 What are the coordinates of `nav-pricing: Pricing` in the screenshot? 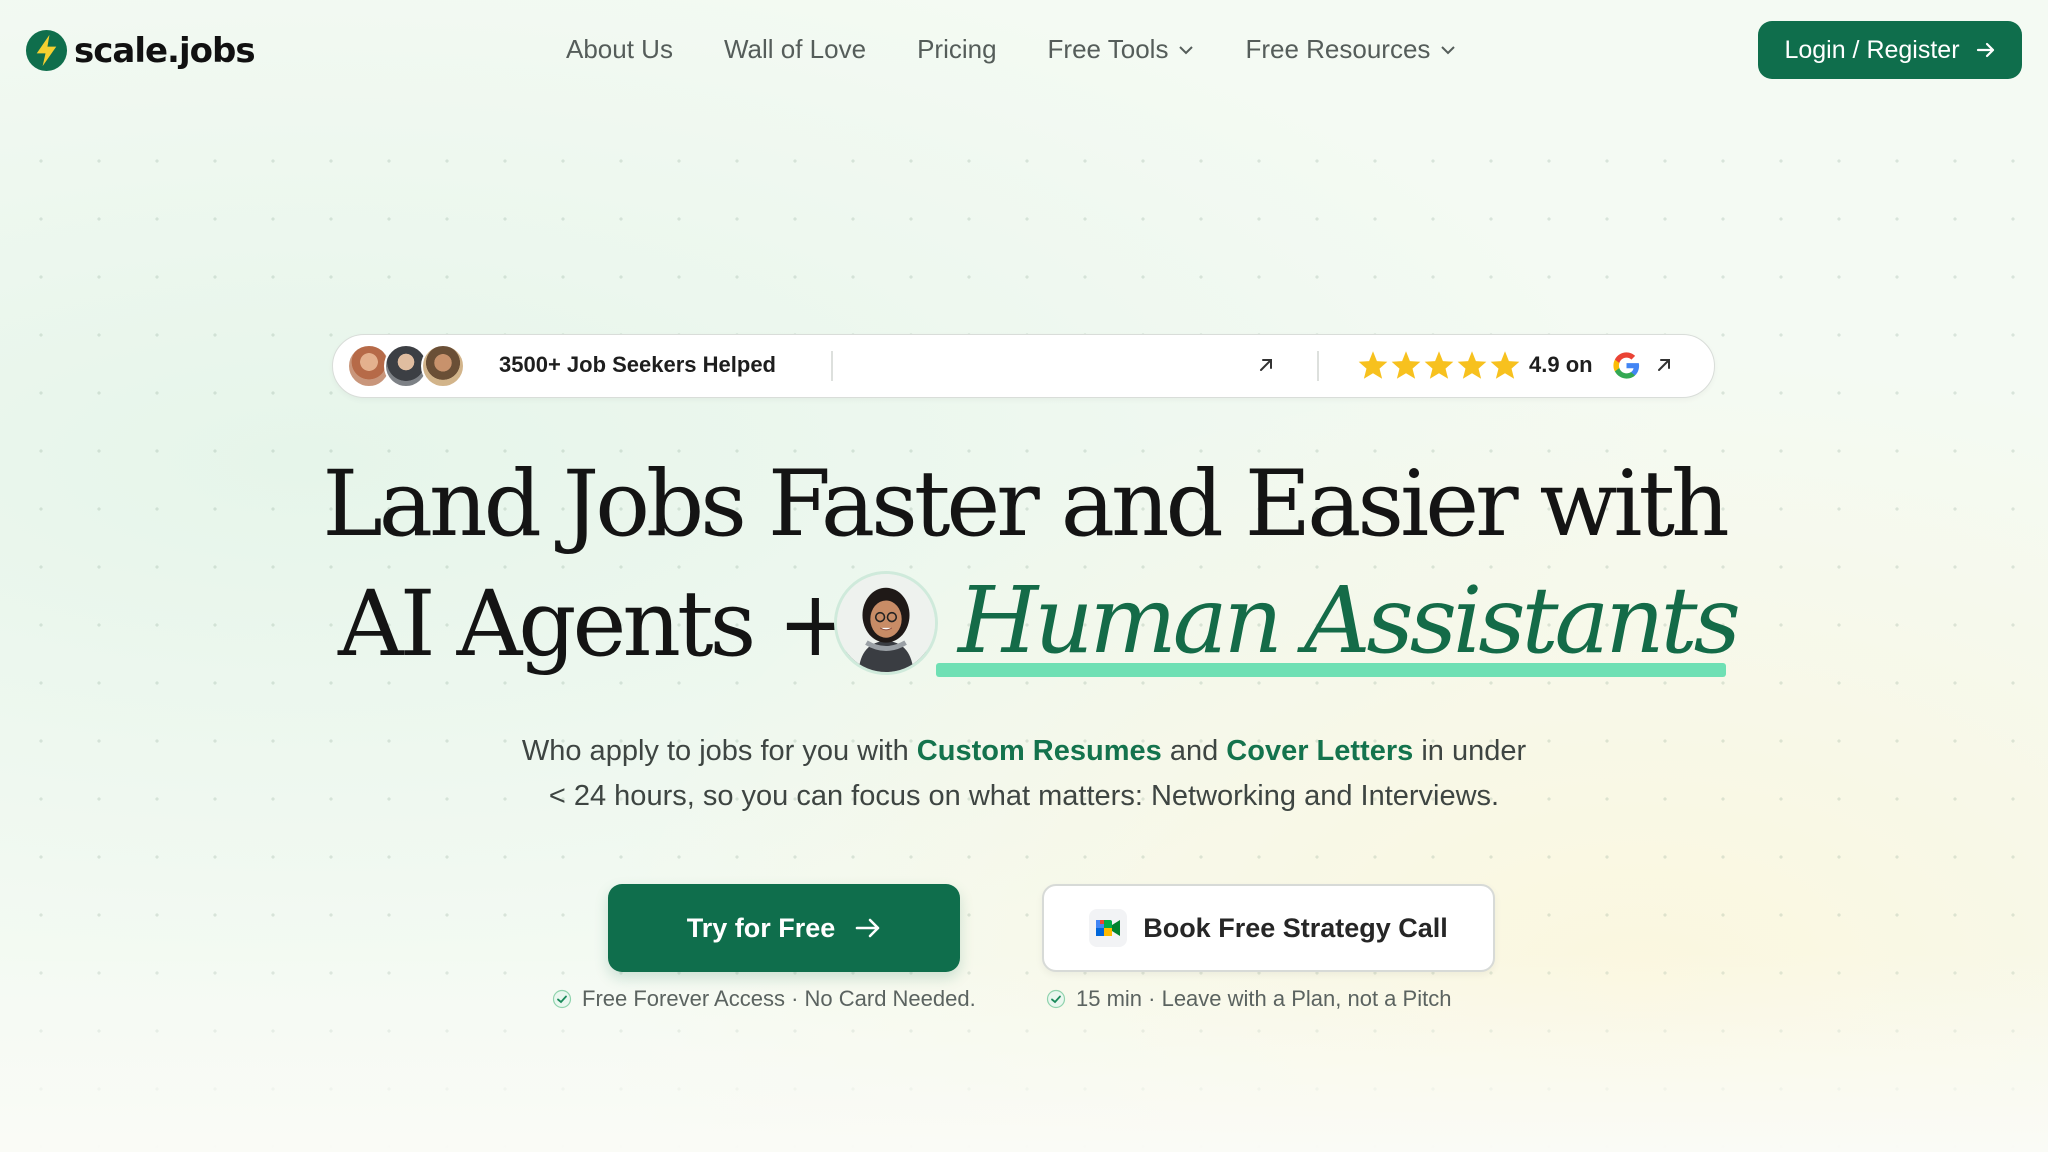 It's located at (956, 49).